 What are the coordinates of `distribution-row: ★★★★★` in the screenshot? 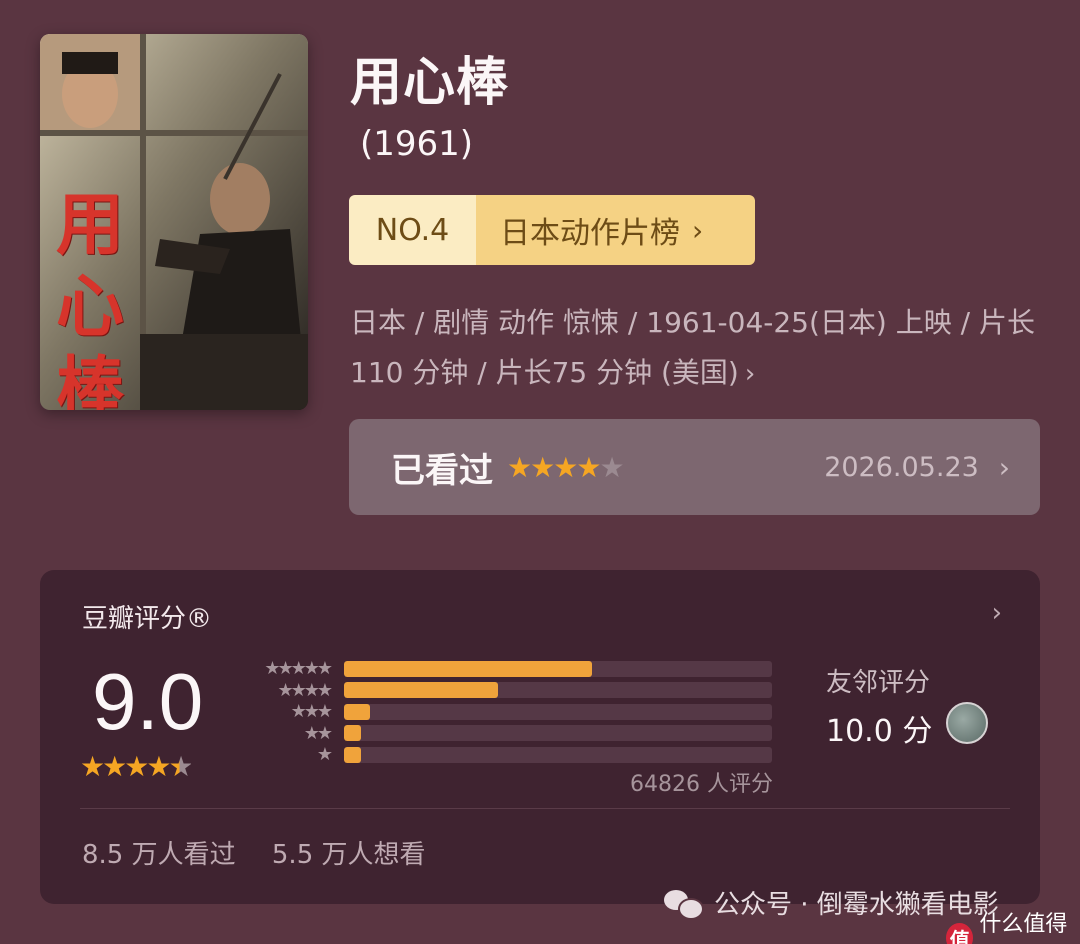 It's located at (520, 669).